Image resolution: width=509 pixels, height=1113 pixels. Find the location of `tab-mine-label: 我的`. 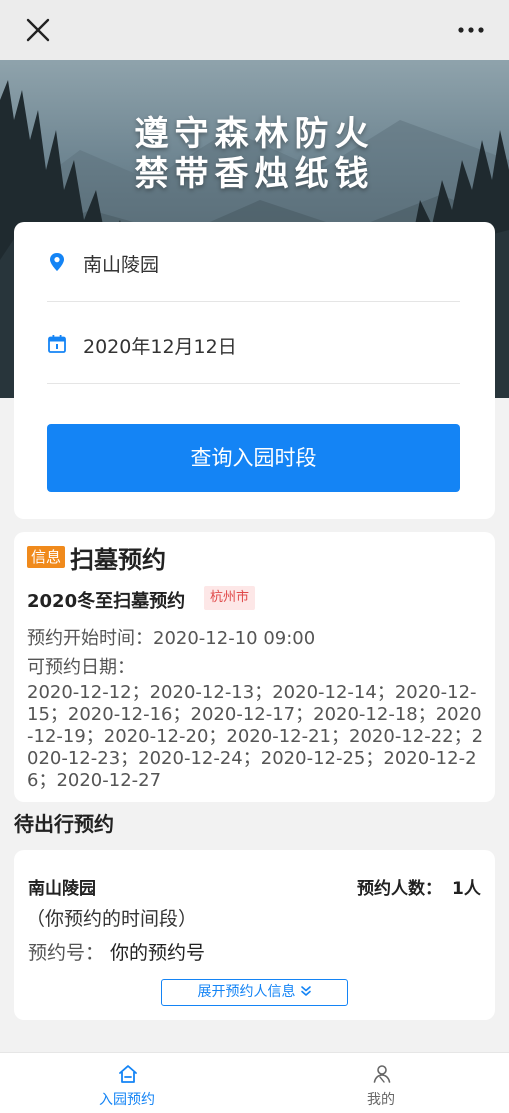

tab-mine-label: 我的 is located at coordinates (381, 1100).